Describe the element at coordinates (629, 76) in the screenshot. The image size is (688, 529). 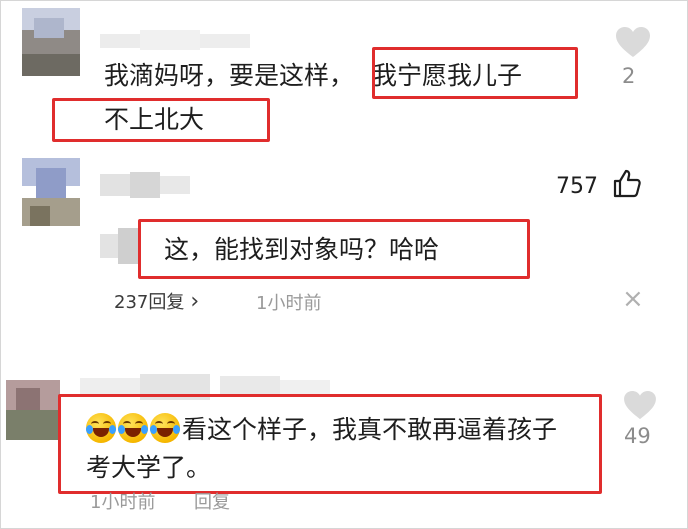
I see `like-count: 2` at that location.